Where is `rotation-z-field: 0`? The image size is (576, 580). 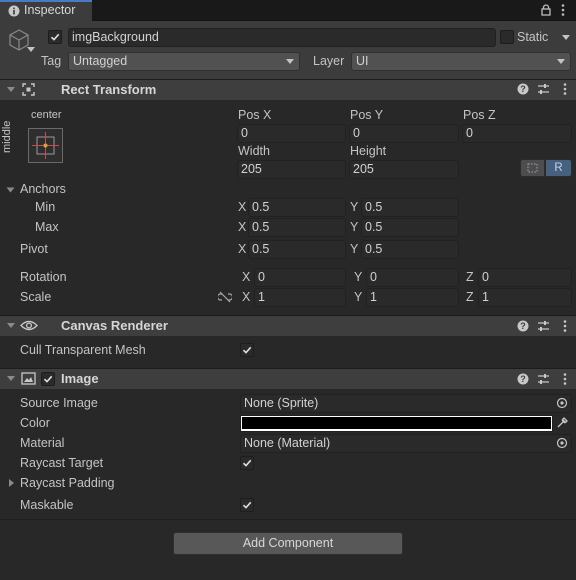 rotation-z-field: 0 is located at coordinates (525, 277).